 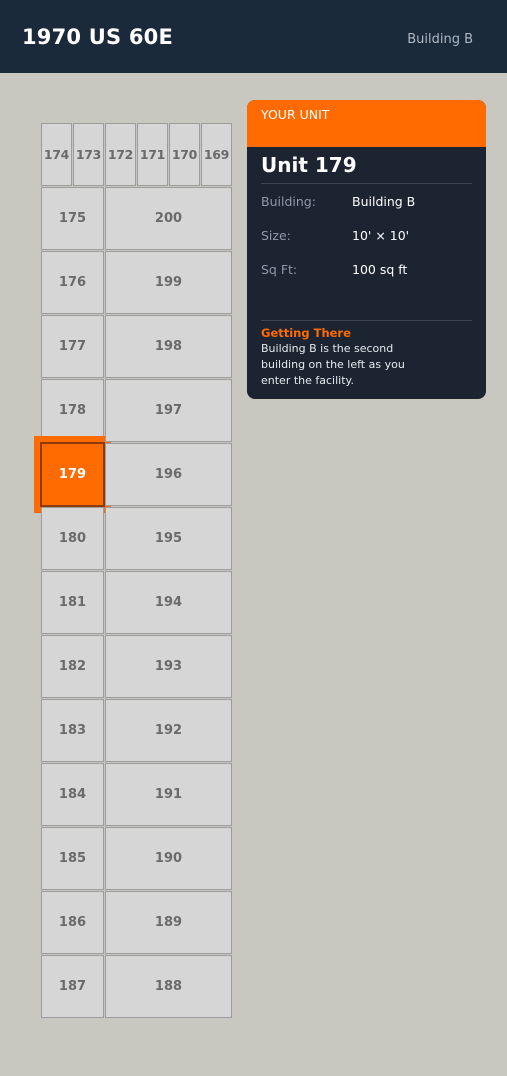 I want to click on detail-label: Size:, so click(x=276, y=235).